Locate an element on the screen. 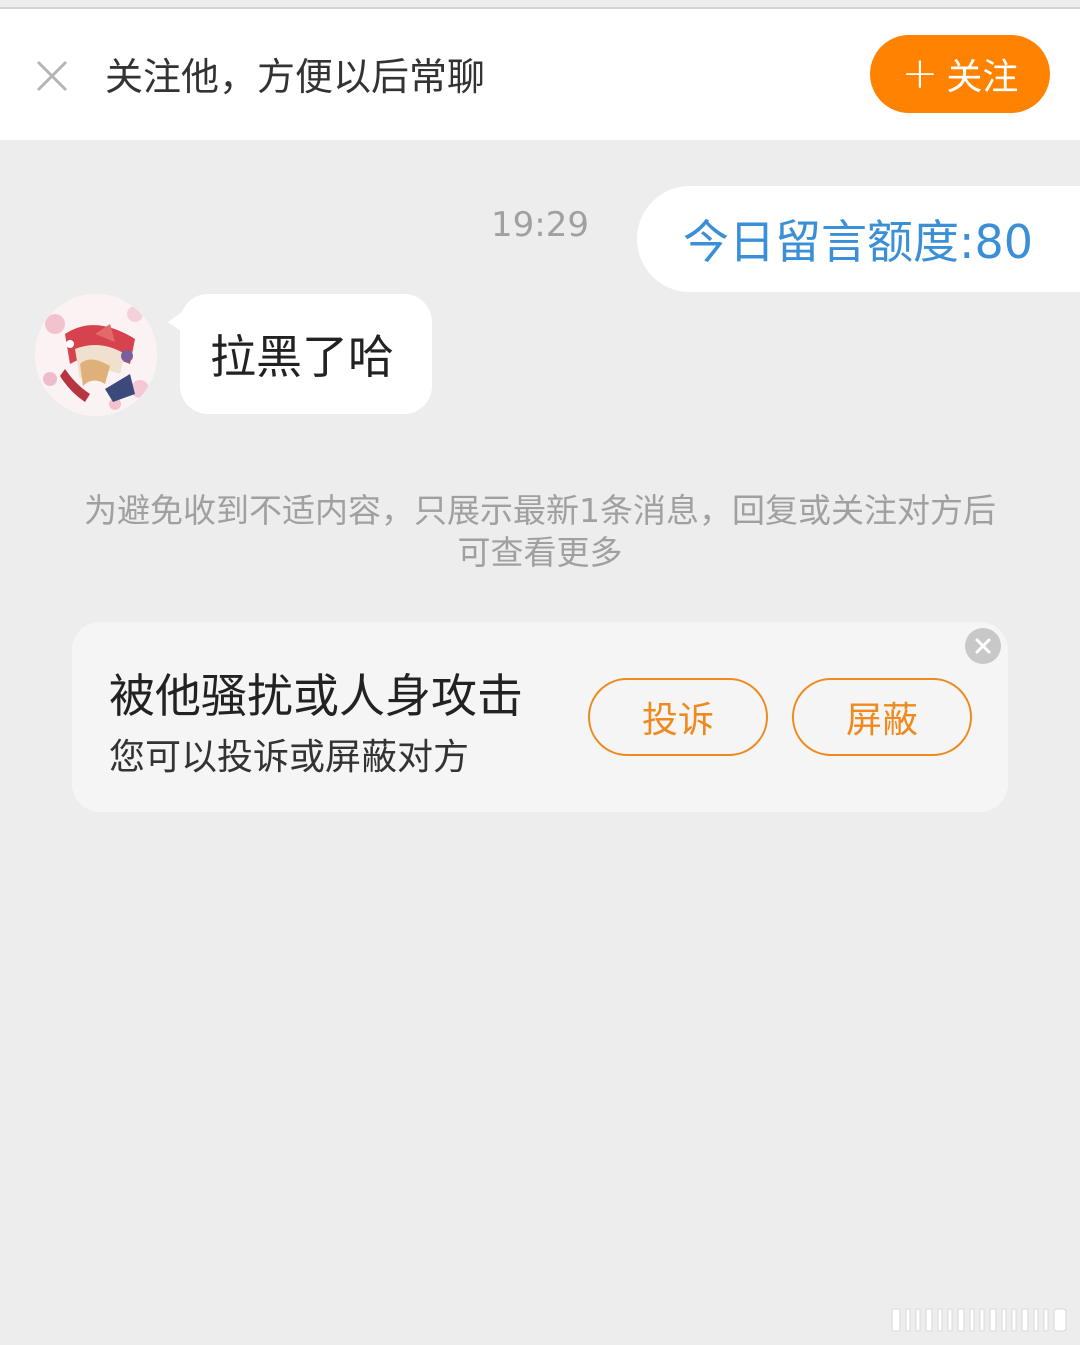  harassment-report-card: 被他骚扰或人身攻击 您可以投诉或屏蔽对方 投诉 屏蔽 is located at coordinates (540, 717).